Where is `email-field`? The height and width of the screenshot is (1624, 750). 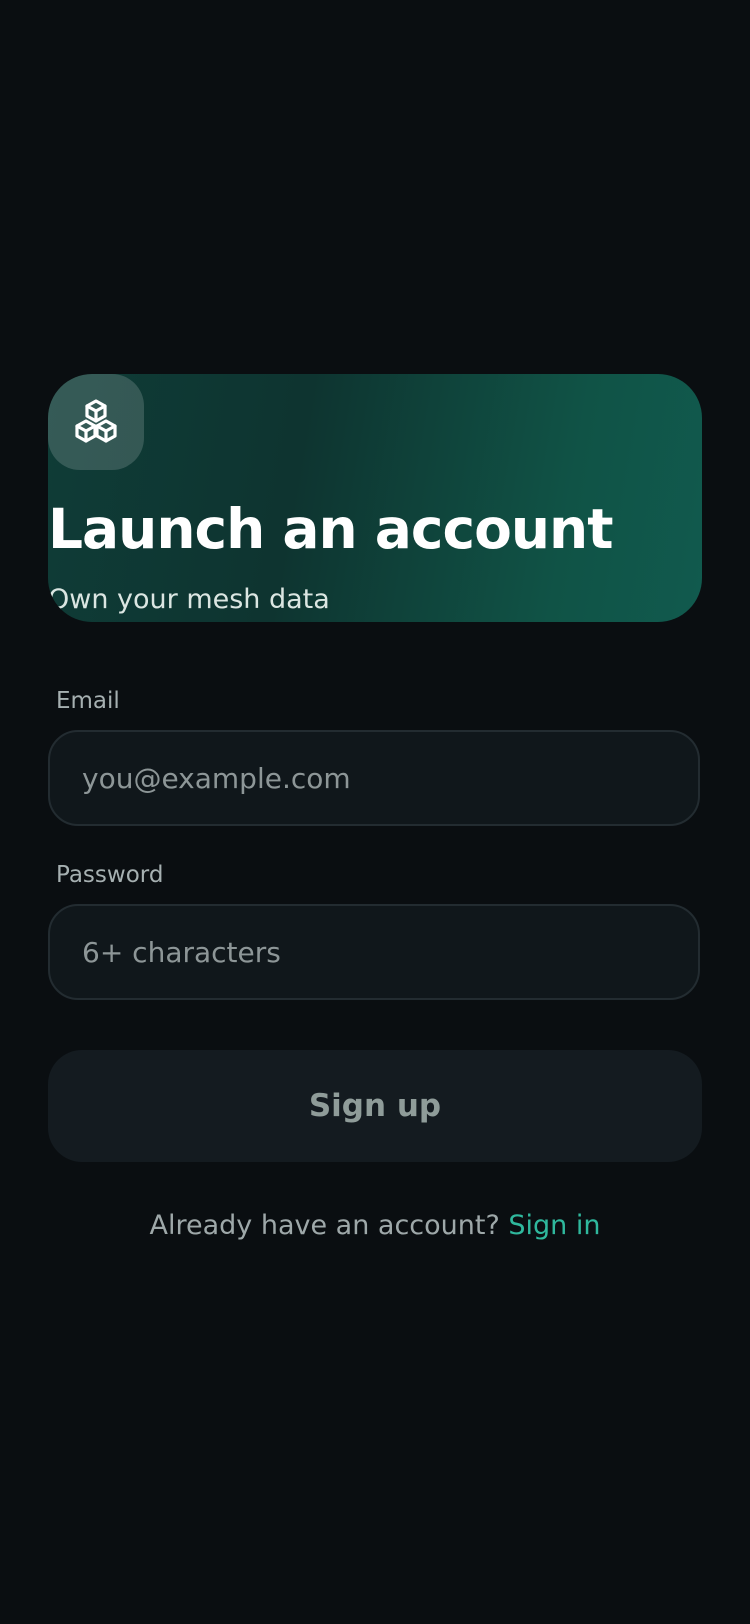 email-field is located at coordinates (374, 778).